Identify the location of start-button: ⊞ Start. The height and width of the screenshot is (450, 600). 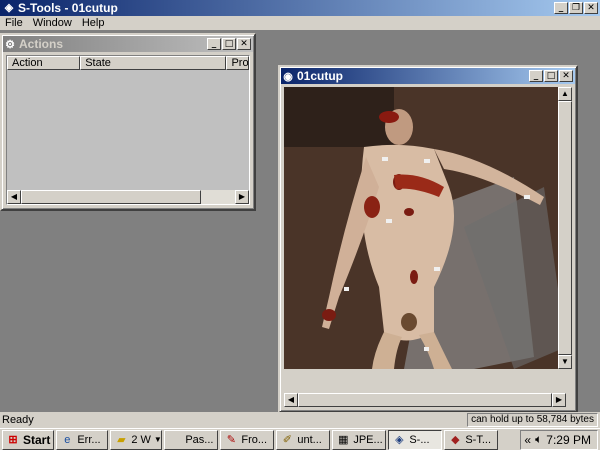
(28, 439).